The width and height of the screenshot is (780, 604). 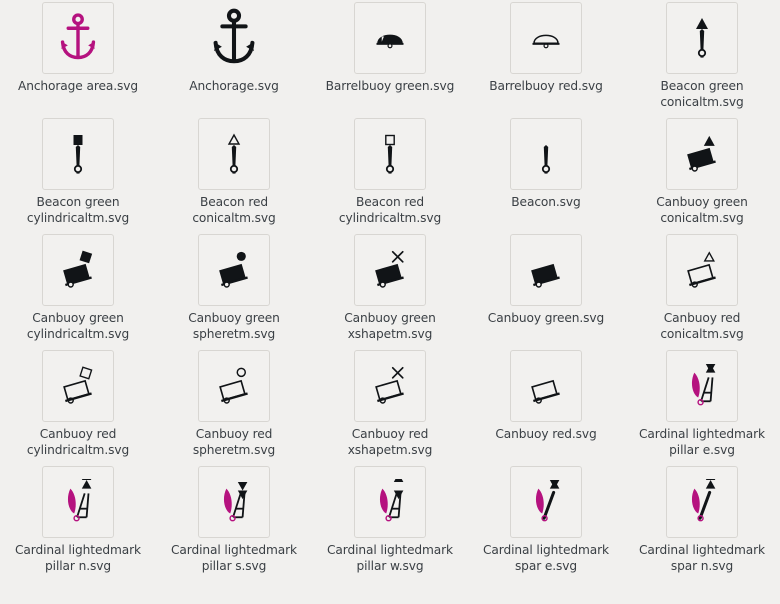 I want to click on file-item: Canbuoy green xshapetm.svg, so click(x=390, y=290).